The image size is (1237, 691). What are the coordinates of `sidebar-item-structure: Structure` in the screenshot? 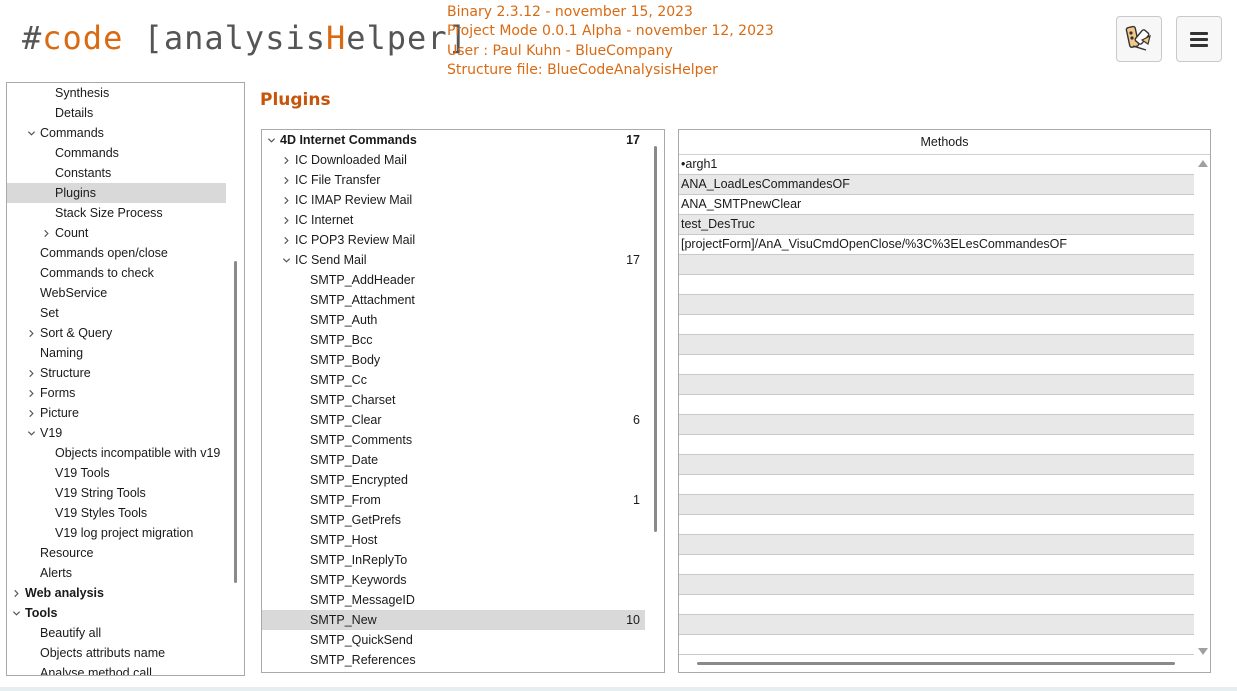 It's located at (125, 373).